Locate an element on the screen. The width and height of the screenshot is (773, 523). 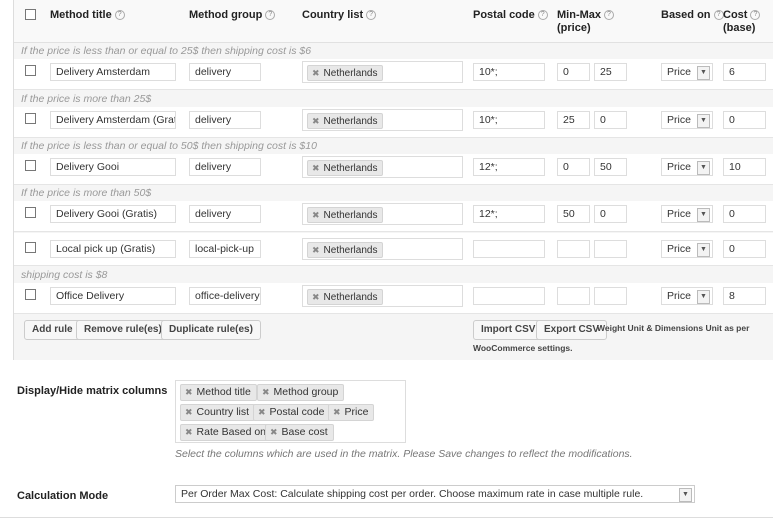
remove-rules-button: Remove rule(es) is located at coordinates (123, 330).